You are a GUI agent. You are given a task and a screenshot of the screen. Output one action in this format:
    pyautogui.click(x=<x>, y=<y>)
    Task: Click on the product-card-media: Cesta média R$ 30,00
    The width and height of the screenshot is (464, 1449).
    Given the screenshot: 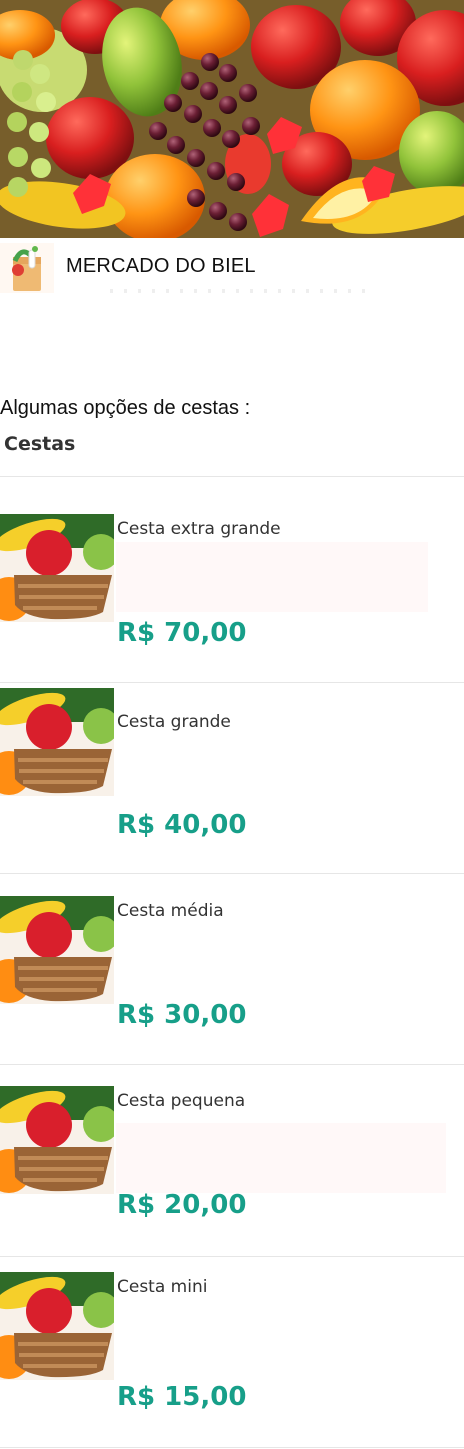 What is the action you would take?
    pyautogui.click(x=232, y=991)
    